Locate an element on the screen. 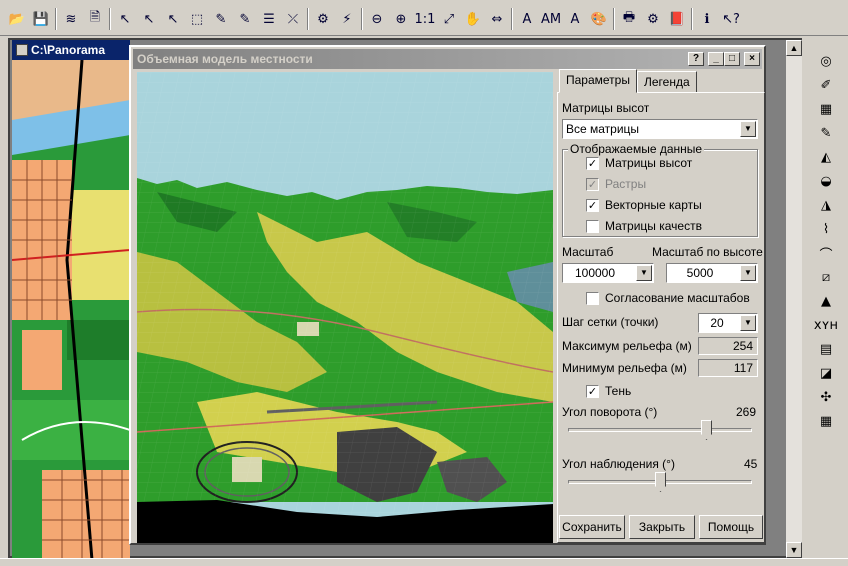  table-icon: ▦ is located at coordinates (826, 421).